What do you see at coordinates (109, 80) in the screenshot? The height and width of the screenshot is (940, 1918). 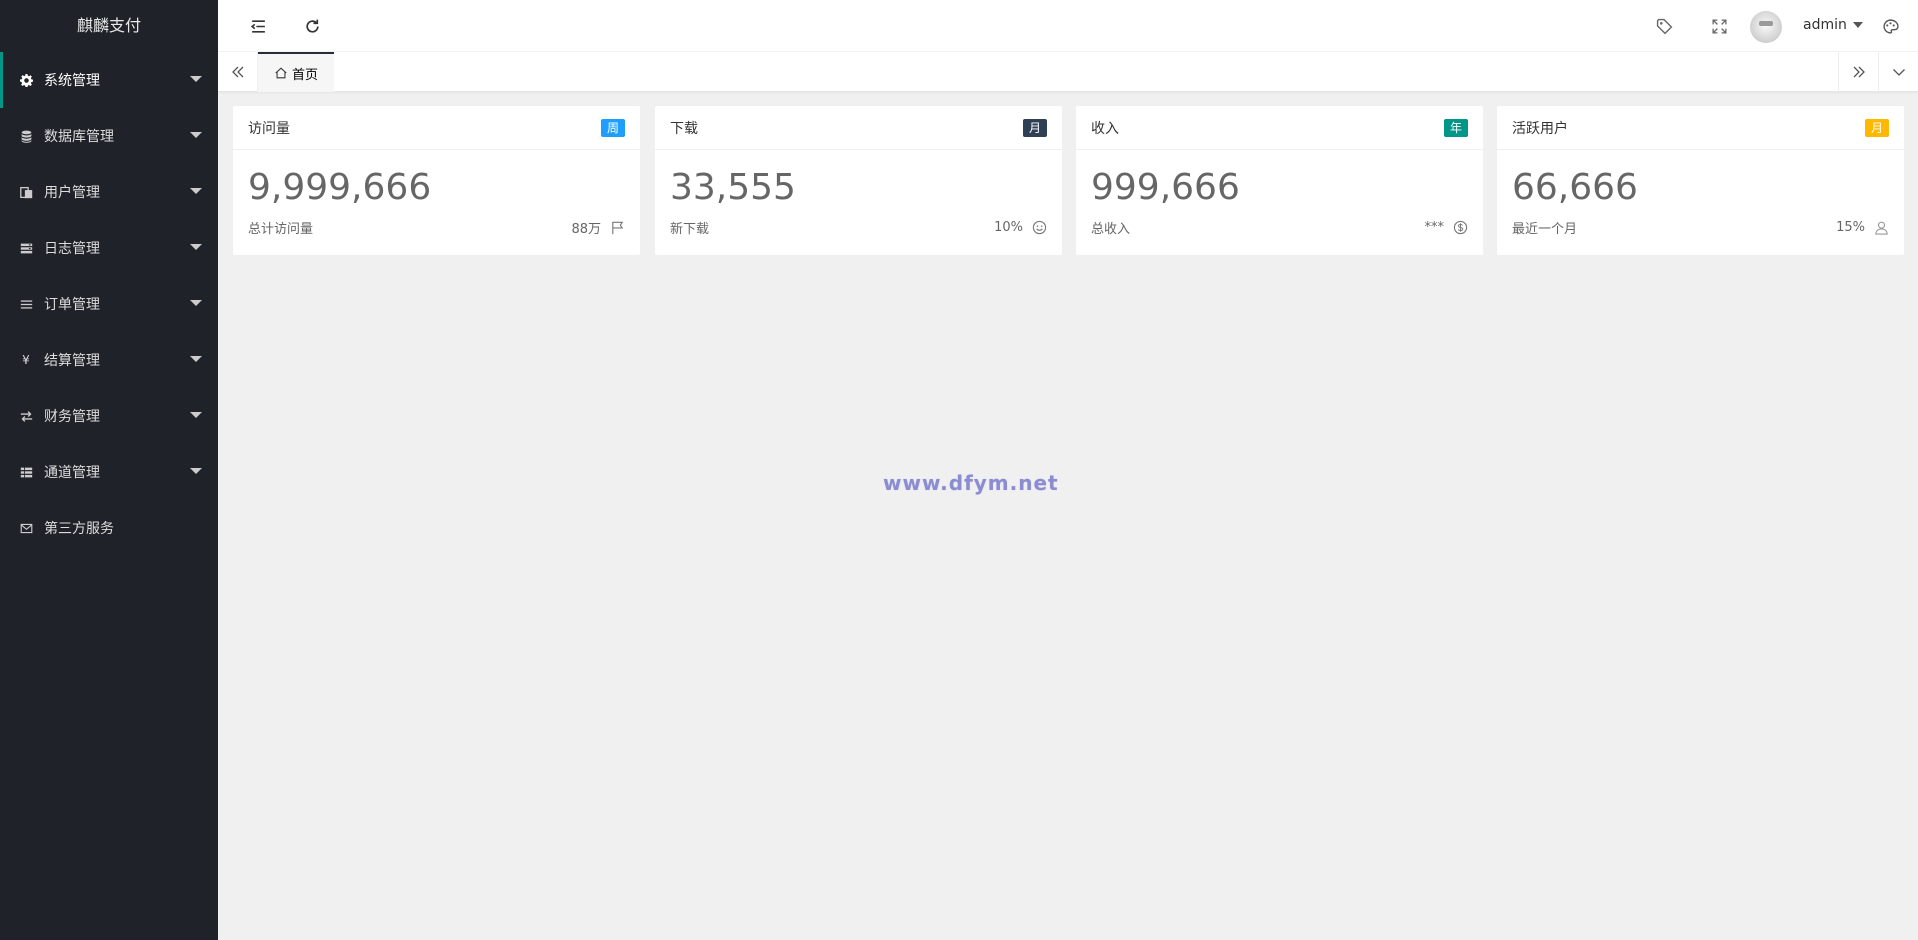 I see `sidebar-item-system: 系统管理` at bounding box center [109, 80].